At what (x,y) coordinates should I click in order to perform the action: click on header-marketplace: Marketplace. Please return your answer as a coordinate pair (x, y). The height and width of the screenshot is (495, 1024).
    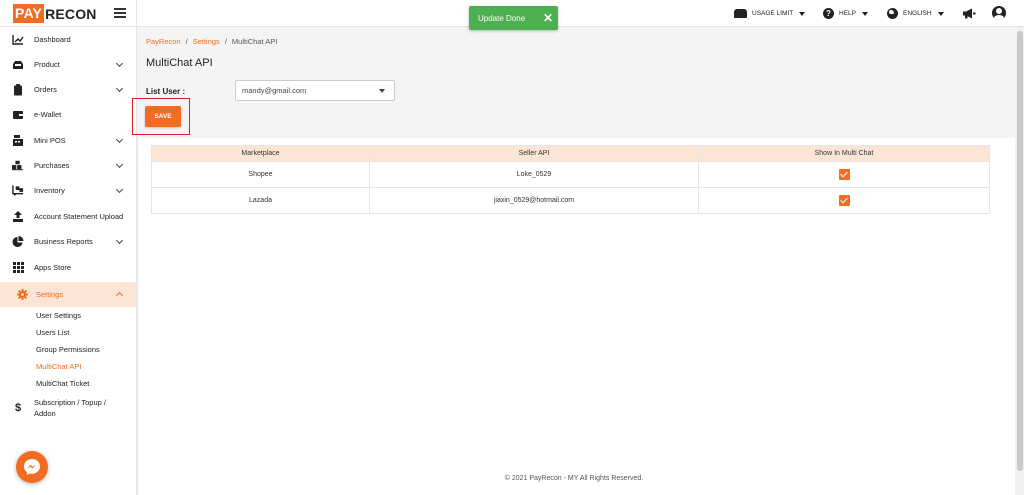
    Looking at the image, I should click on (260, 153).